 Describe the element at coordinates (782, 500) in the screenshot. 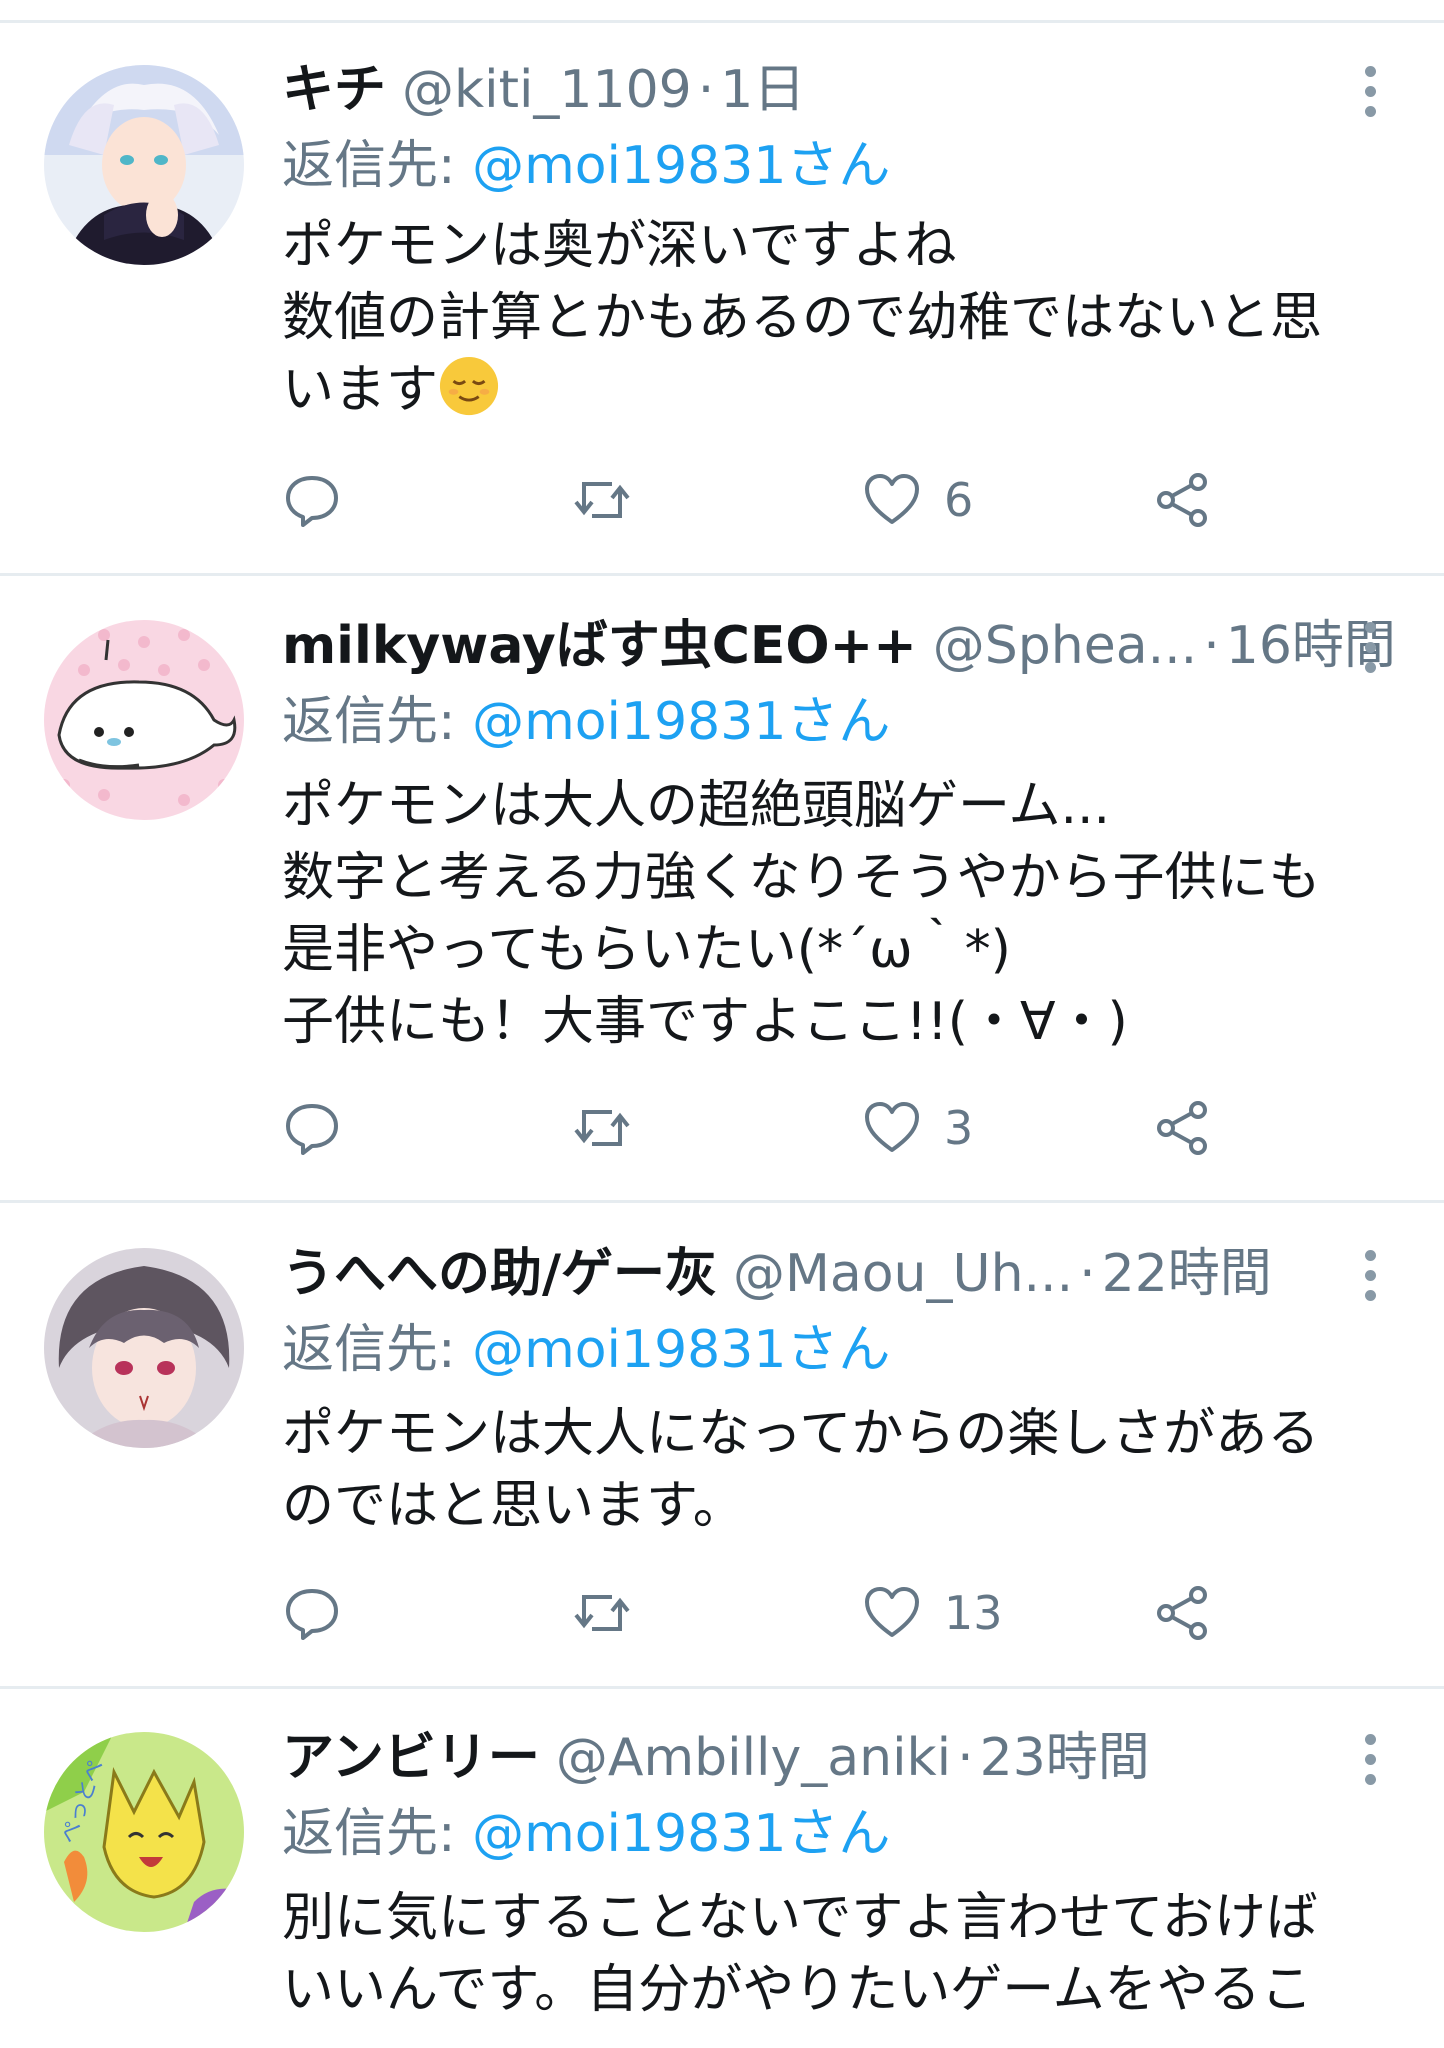

I see `tweet-actions: 6` at that location.